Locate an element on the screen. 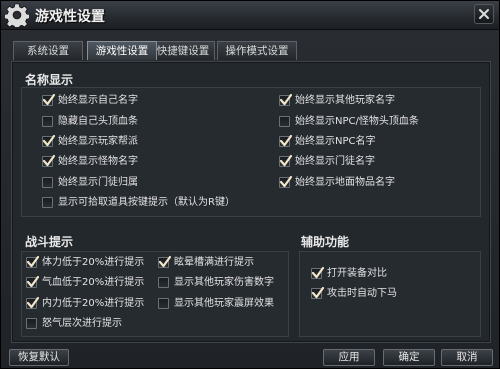 This screenshot has height=369, width=500. option-label: 始终显示门徒名字 is located at coordinates (335, 161).